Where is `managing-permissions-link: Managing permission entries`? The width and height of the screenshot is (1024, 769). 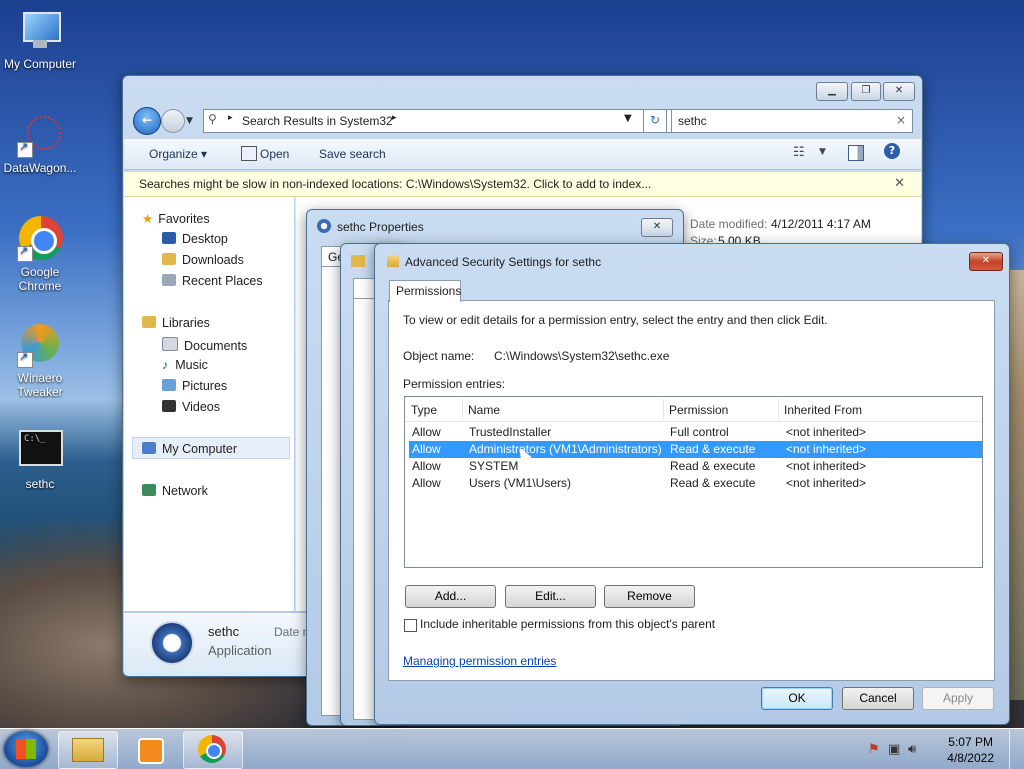 managing-permissions-link: Managing permission entries is located at coordinates (479, 661).